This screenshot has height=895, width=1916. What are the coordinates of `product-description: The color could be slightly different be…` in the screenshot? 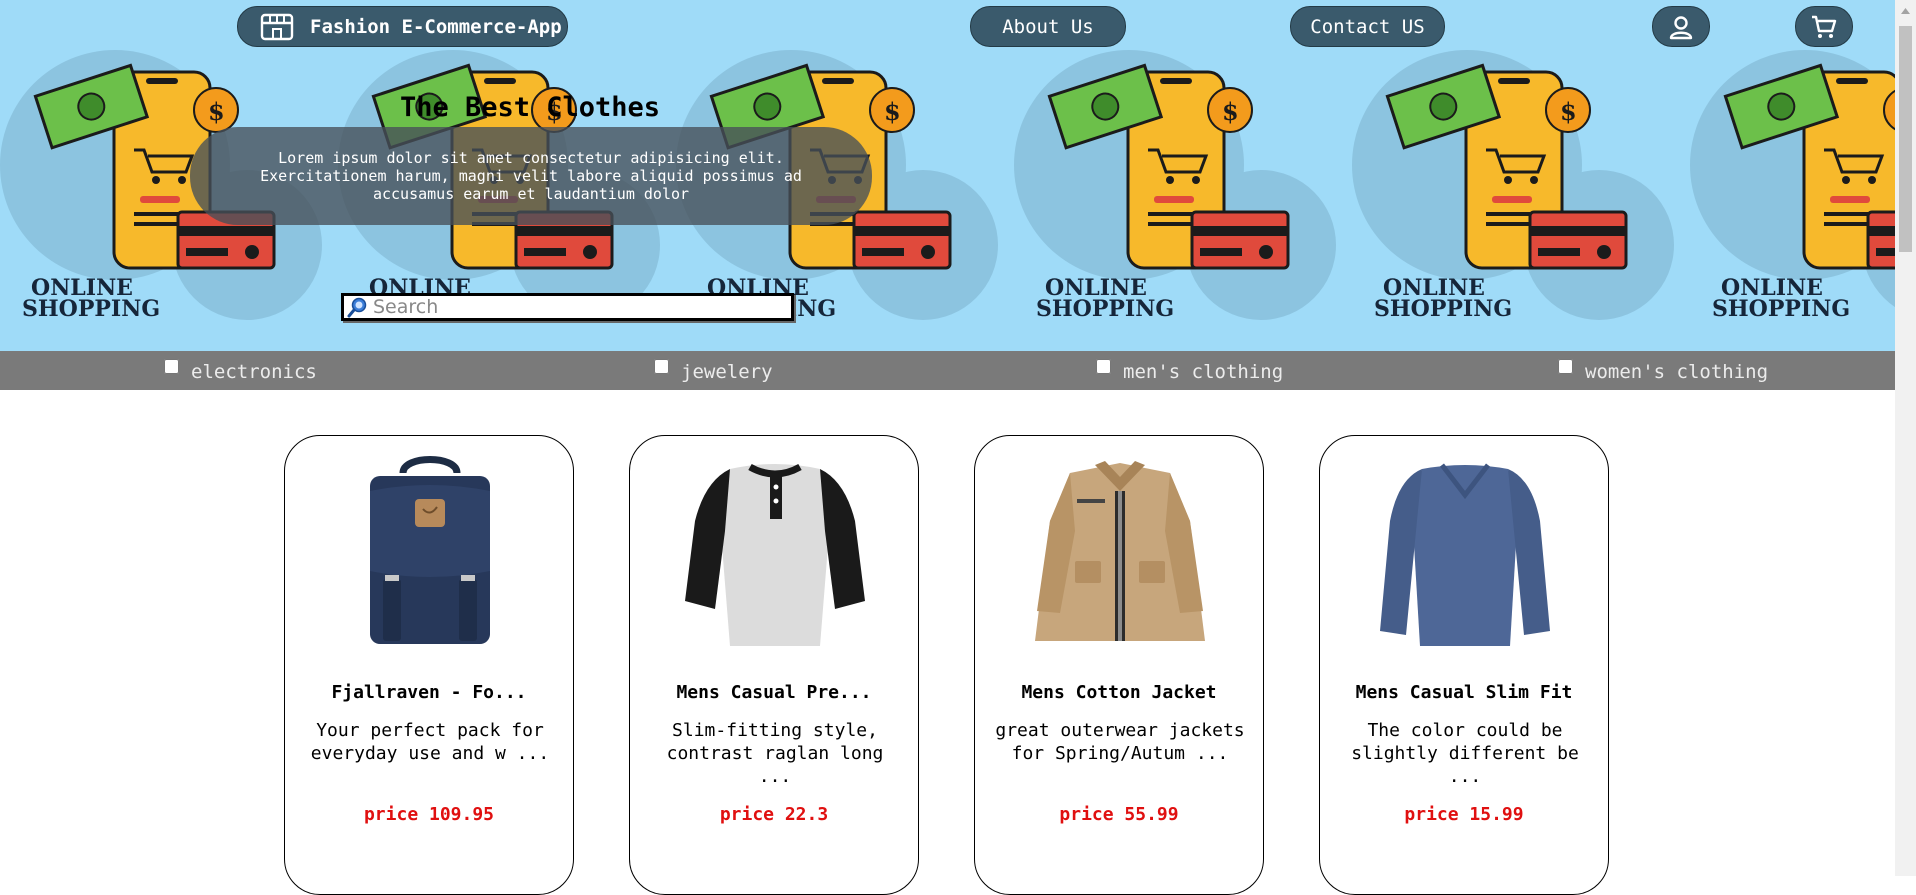 It's located at (1465, 753).